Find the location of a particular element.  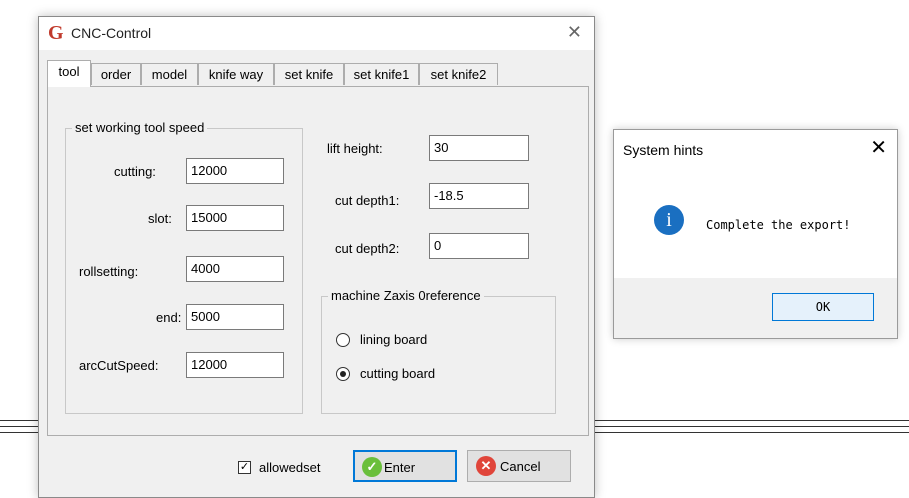

lining-board-label: lining board is located at coordinates (393, 339).